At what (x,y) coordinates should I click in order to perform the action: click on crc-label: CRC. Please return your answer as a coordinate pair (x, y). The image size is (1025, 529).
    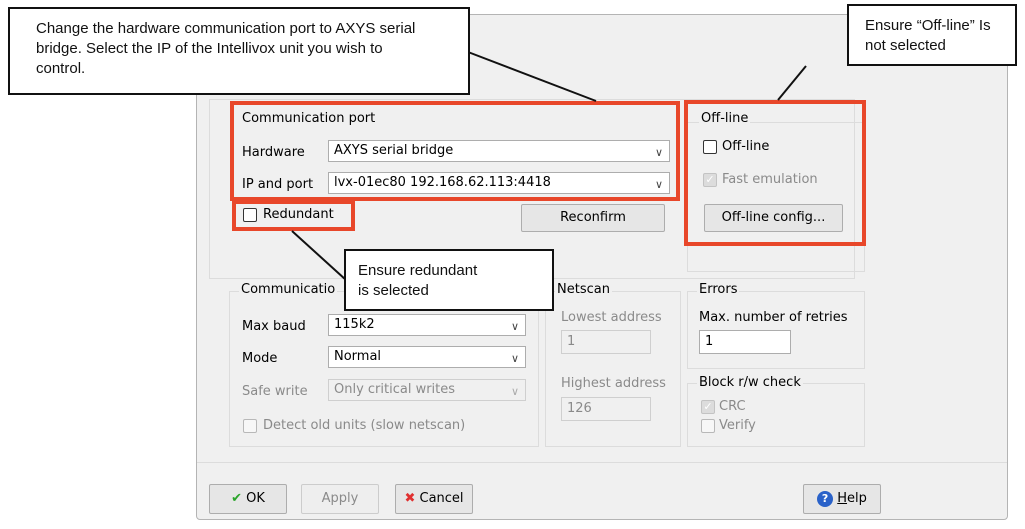
    Looking at the image, I should click on (732, 406).